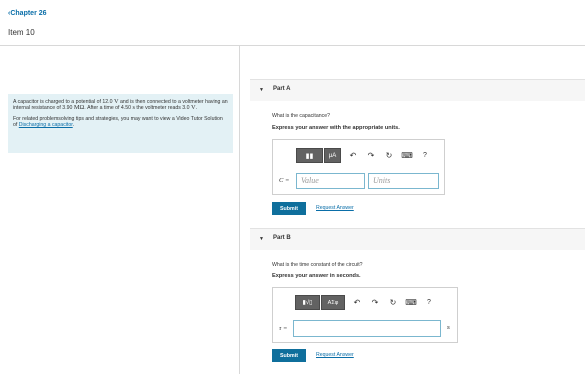 Image resolution: width=585 pixels, height=374 pixels. What do you see at coordinates (358, 167) in the screenshot?
I see `part-a-answer-box: ▮▮ μA ↶ ↷ ↻ ⌨ ? C = Value Units` at bounding box center [358, 167].